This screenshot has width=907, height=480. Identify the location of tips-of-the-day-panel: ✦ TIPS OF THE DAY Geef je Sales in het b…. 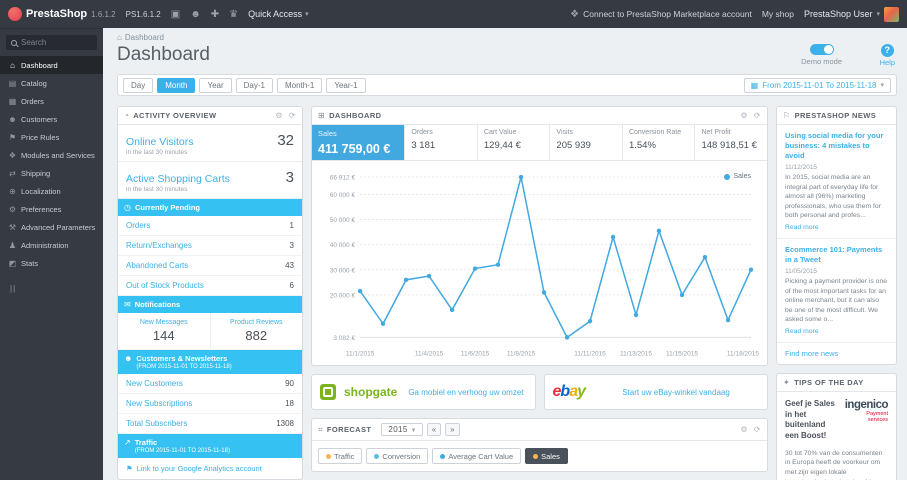
(836, 426).